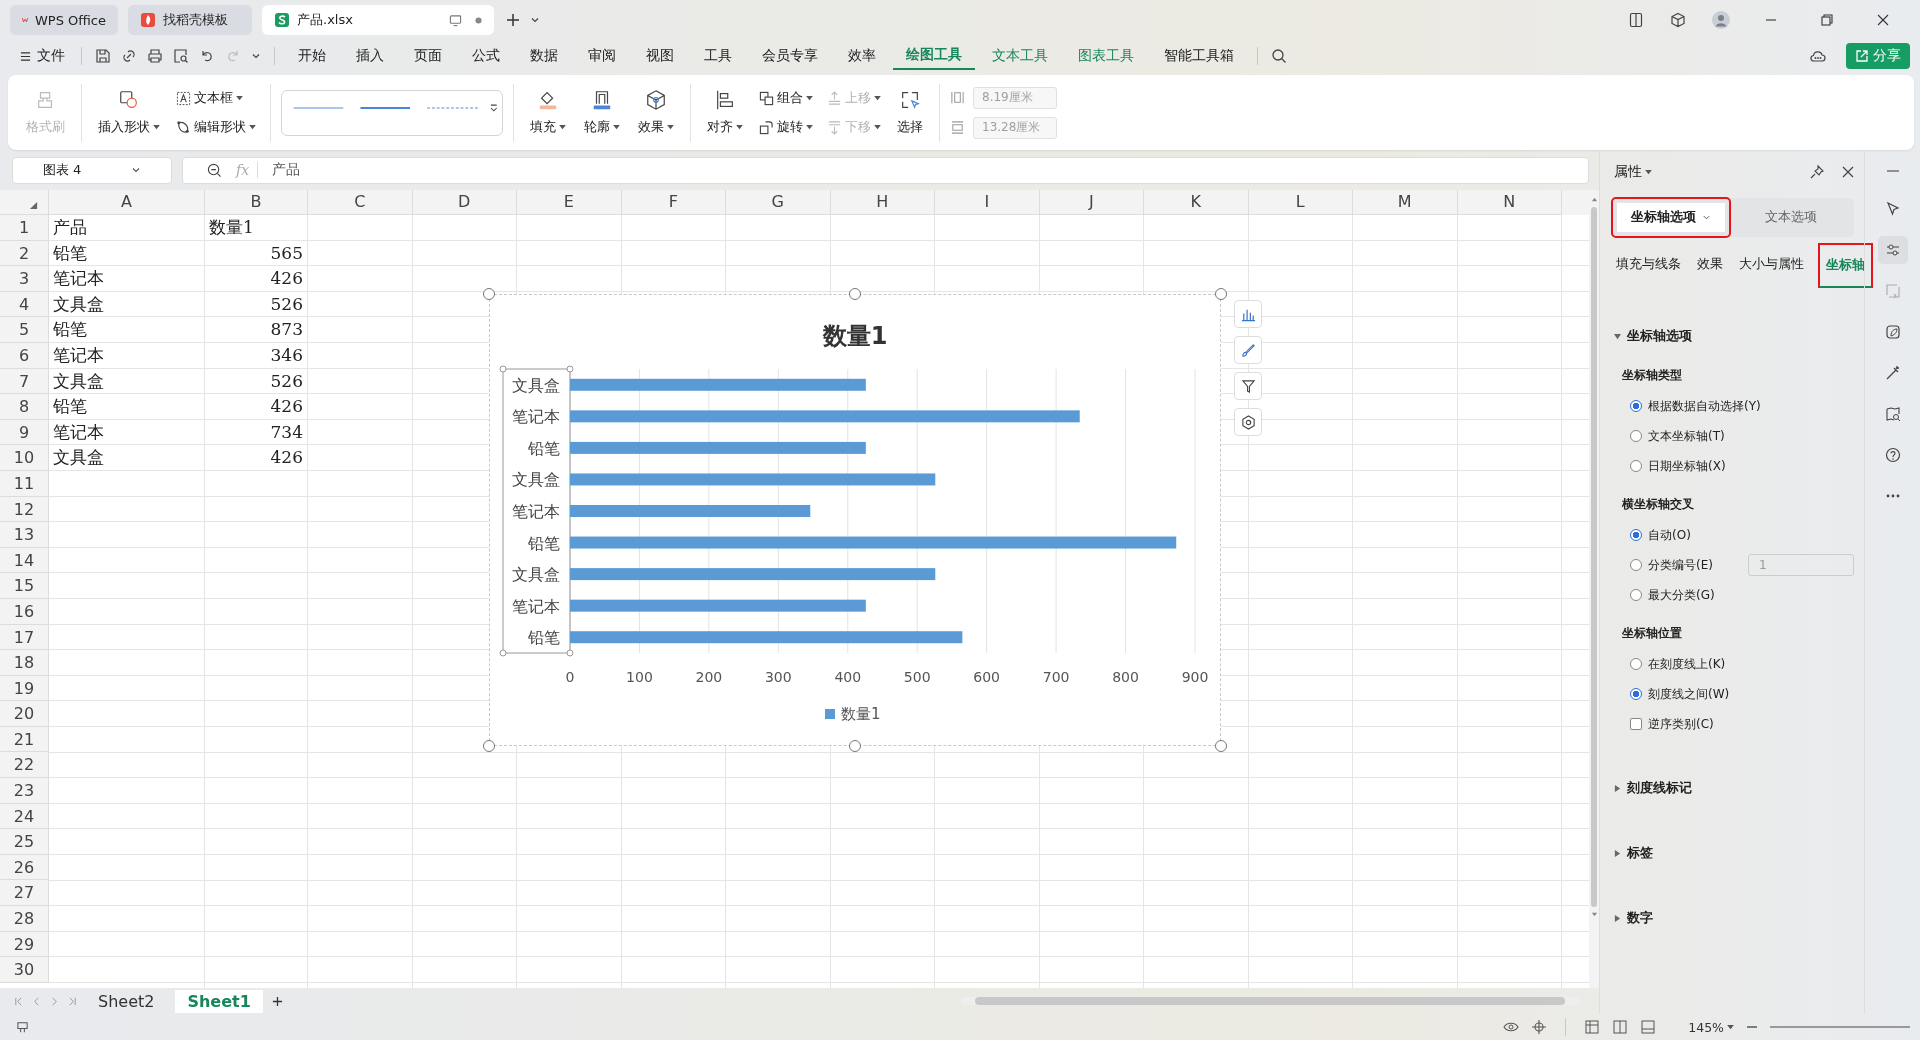 This screenshot has height=1040, width=1920. What do you see at coordinates (786, 98) in the screenshot?
I see `group-button: 组合` at bounding box center [786, 98].